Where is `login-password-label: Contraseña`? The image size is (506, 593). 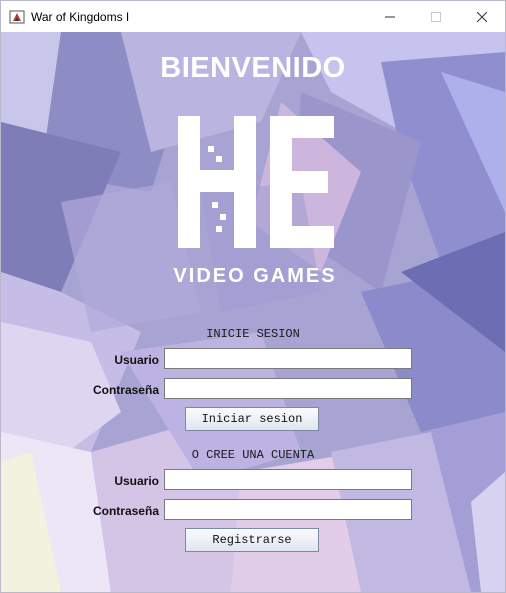
login-password-label: Contraseña is located at coordinates (125, 390).